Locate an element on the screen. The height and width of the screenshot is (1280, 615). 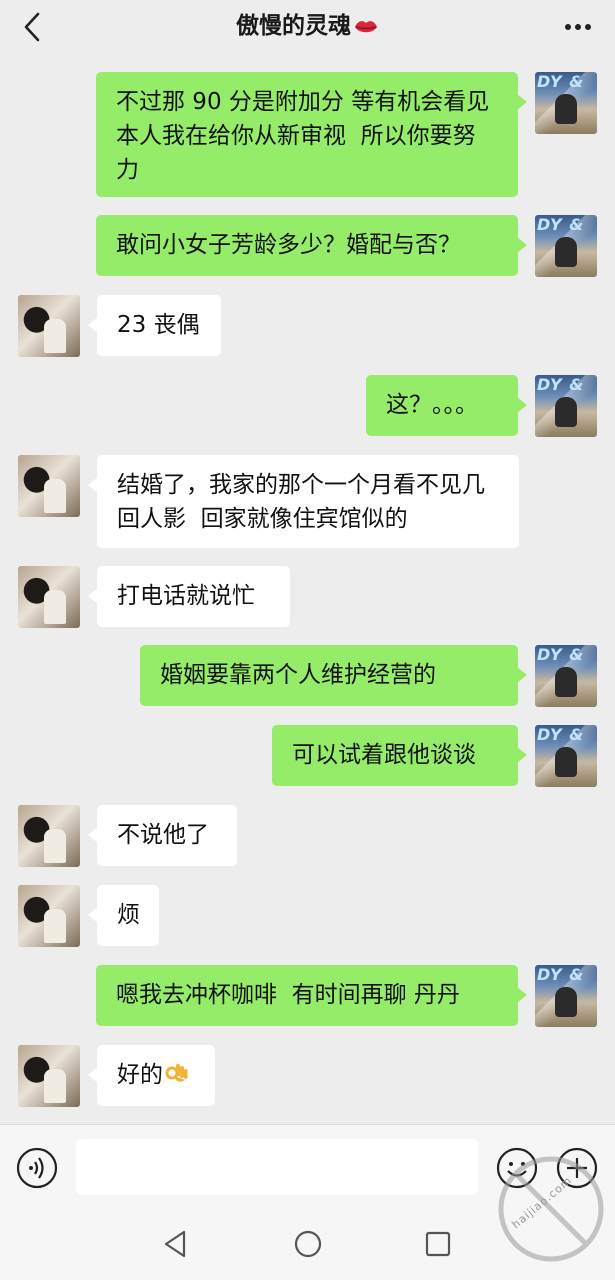
chat-header: 傲慢的灵魂 is located at coordinates (307, 27).